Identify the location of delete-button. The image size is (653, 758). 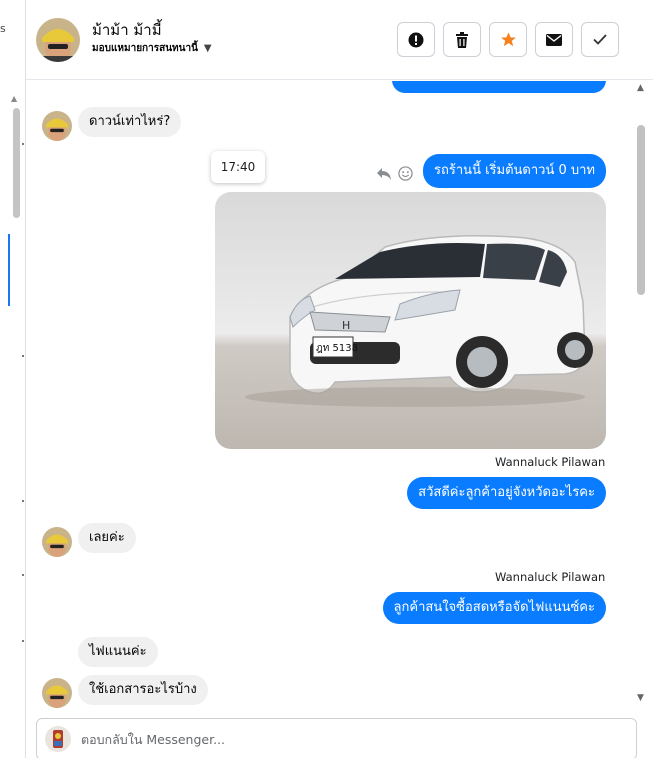
(462, 39).